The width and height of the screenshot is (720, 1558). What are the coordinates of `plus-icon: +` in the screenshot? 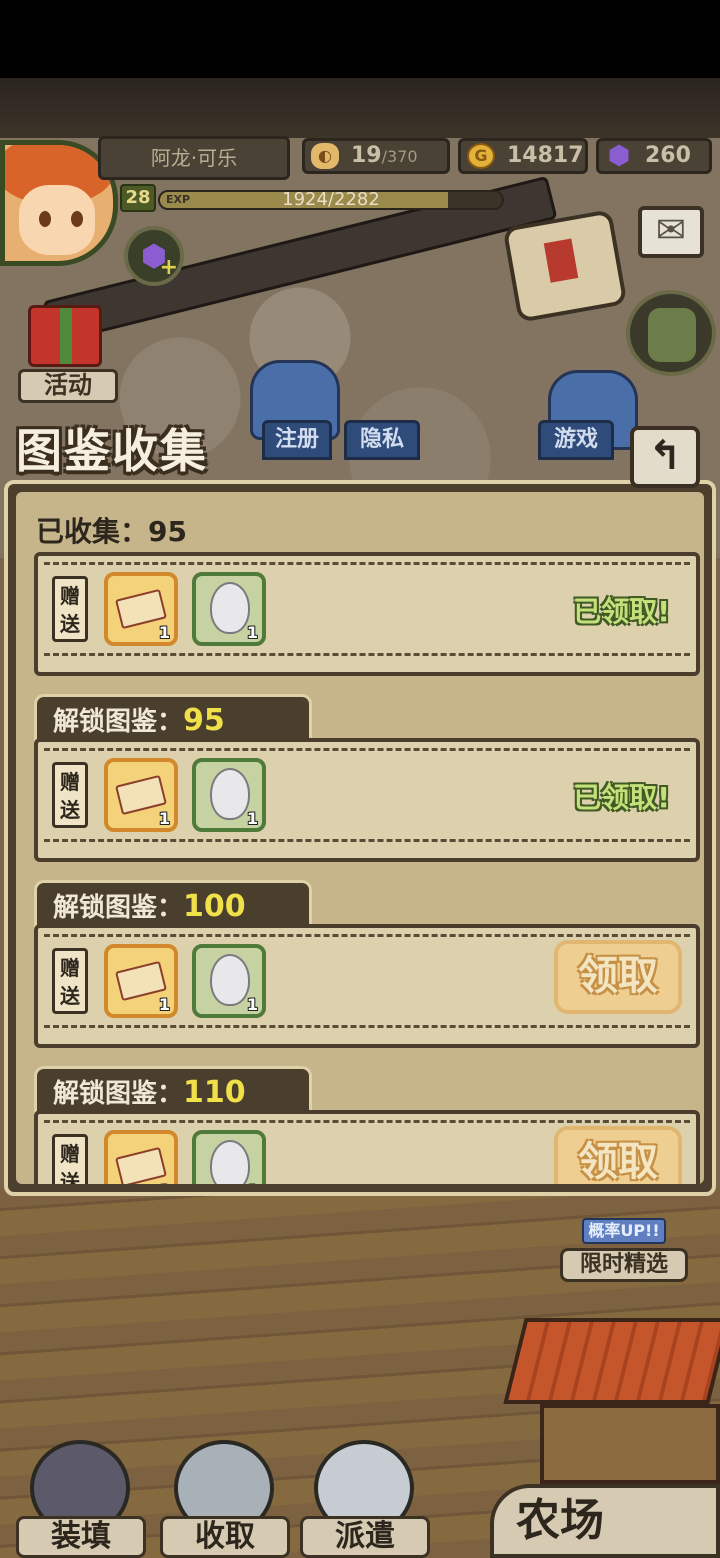 It's located at (168, 267).